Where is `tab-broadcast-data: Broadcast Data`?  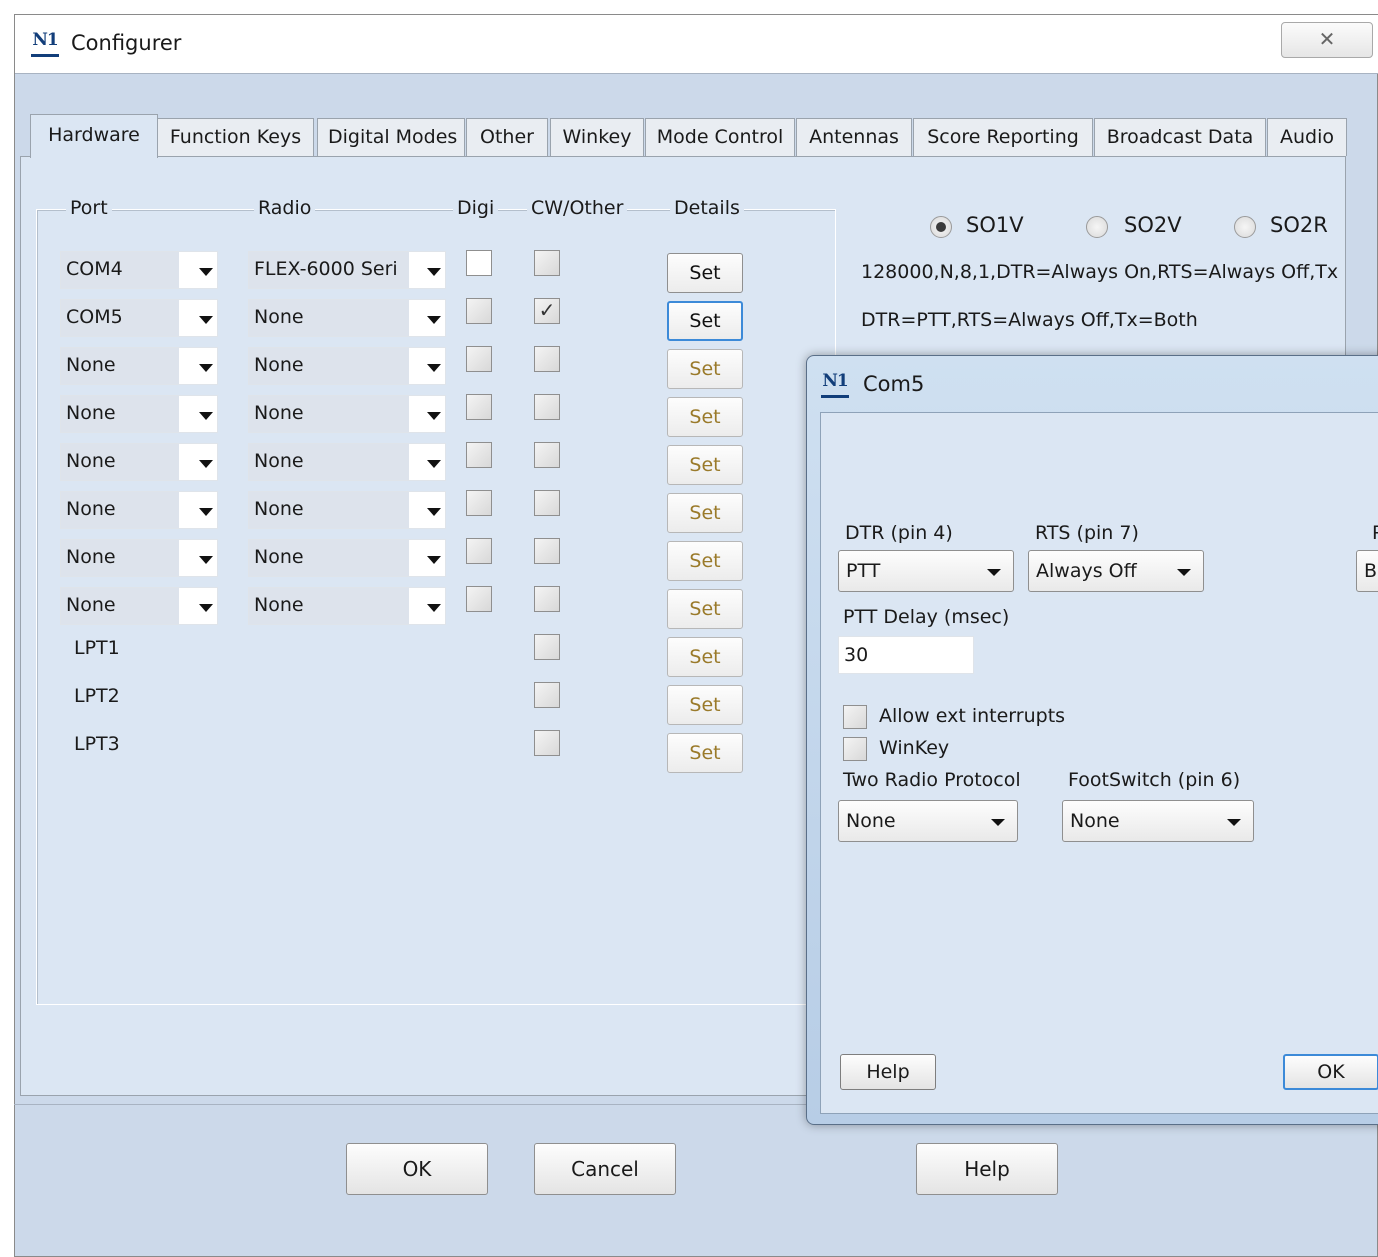
tab-broadcast-data: Broadcast Data is located at coordinates (1180, 137).